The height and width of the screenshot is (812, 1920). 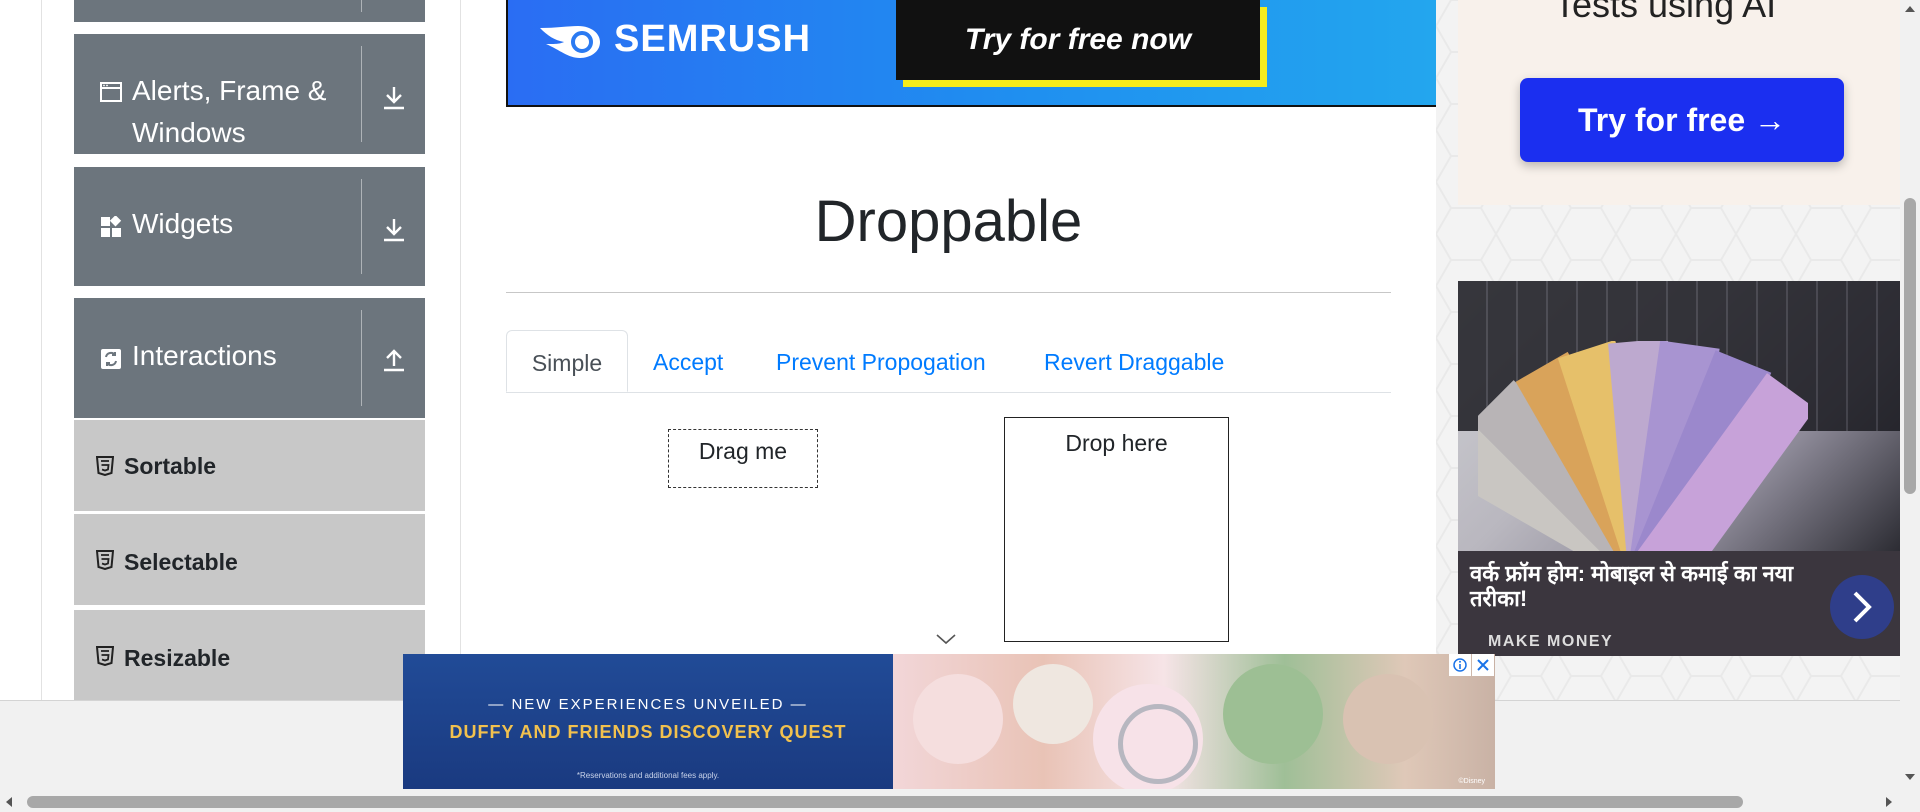 I want to click on adchoices-icon, so click(x=1460, y=665).